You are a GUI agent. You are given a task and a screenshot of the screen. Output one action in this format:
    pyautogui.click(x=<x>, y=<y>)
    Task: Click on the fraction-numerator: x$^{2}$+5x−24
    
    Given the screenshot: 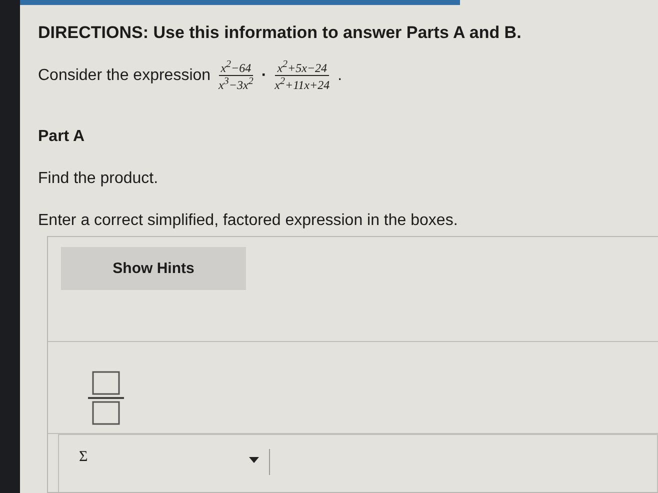 What is the action you would take?
    pyautogui.click(x=302, y=67)
    